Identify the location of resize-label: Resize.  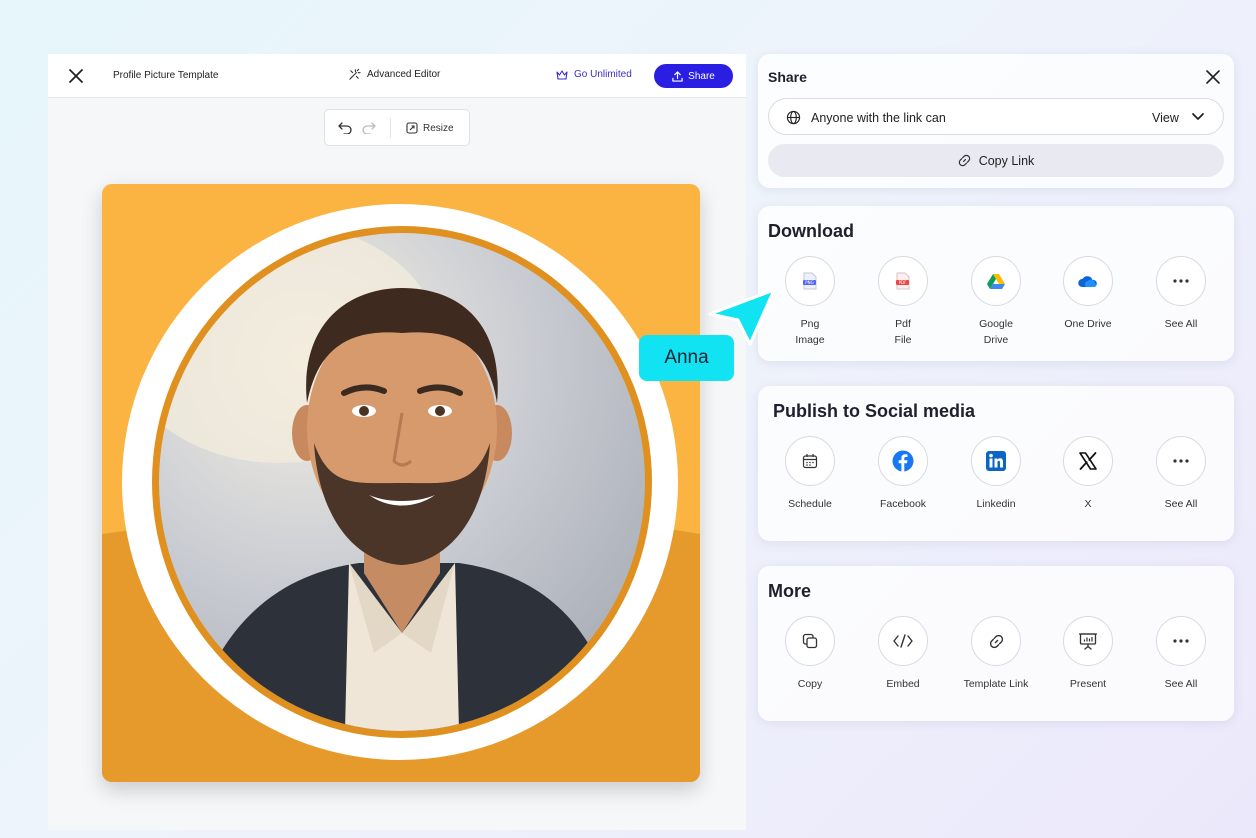
(438, 128).